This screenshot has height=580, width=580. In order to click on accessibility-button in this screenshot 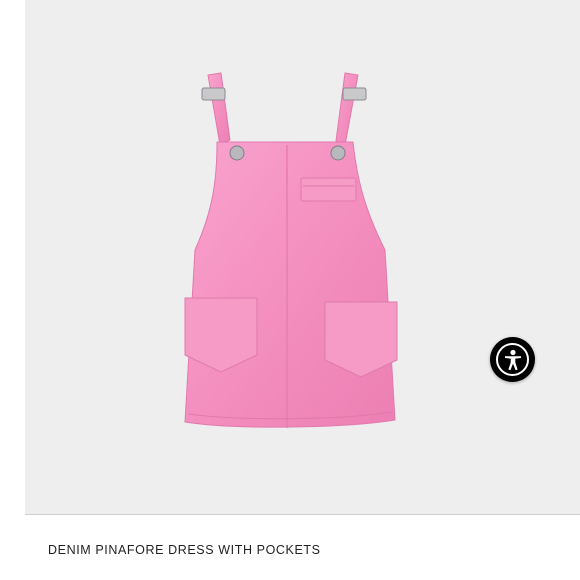, I will do `click(512, 359)`.